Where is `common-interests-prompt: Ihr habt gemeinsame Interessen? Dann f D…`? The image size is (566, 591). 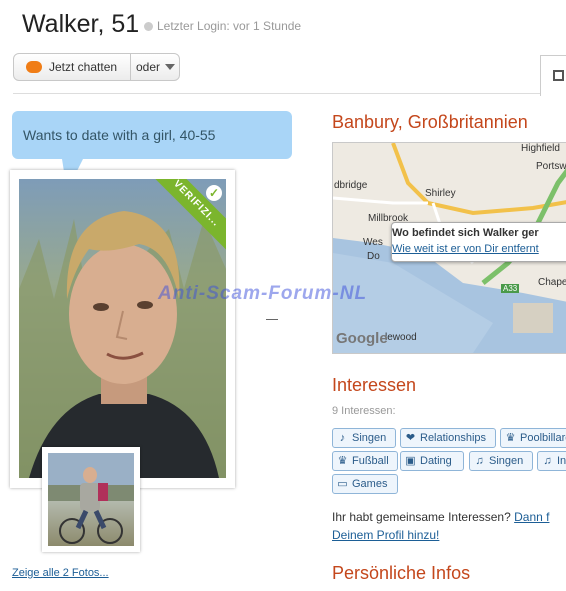
common-interests-prompt: Ihr habt gemeinsame Interessen? Dann f D… is located at coordinates (449, 526).